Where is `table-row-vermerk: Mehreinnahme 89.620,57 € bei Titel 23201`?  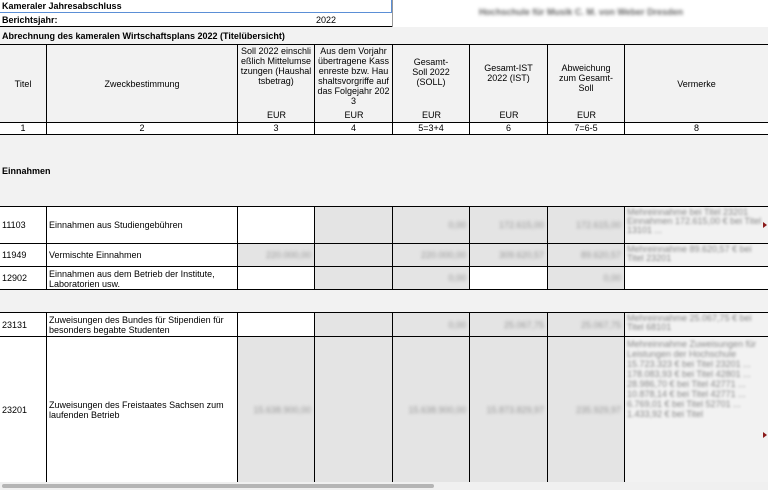 table-row-vermerk: Mehreinnahme 89.620,57 € bei Titel 23201 is located at coordinates (696, 255).